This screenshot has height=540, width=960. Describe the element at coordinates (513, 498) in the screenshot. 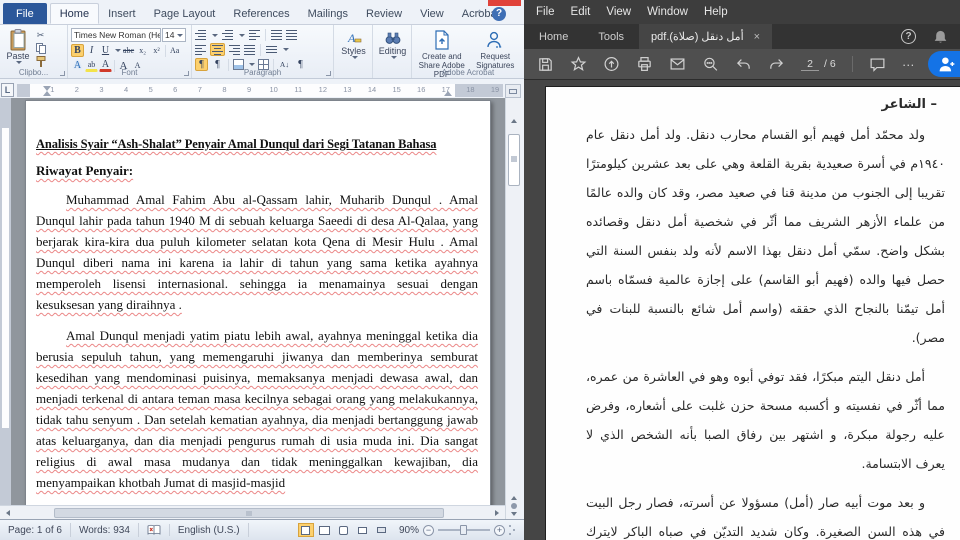

I see `previous-page-icon` at that location.